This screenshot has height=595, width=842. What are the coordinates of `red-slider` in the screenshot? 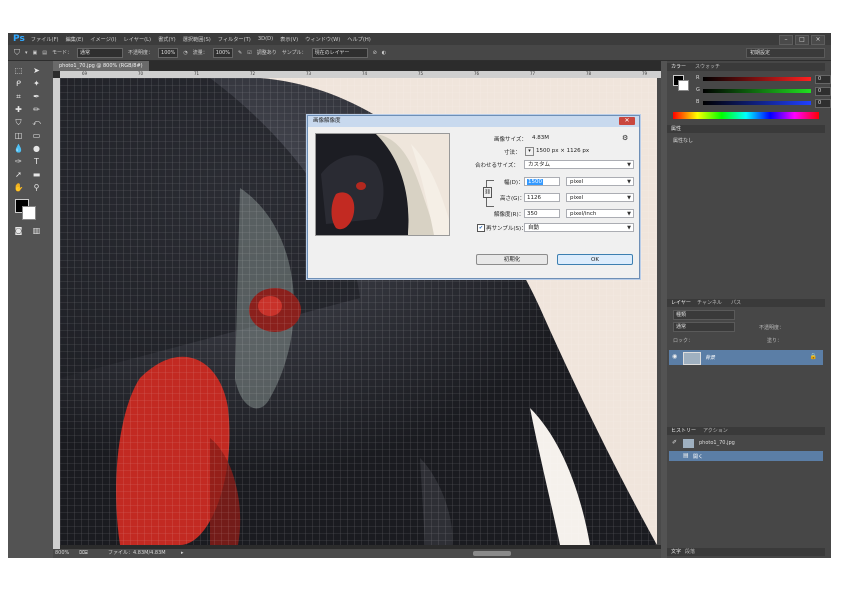 It's located at (757, 79).